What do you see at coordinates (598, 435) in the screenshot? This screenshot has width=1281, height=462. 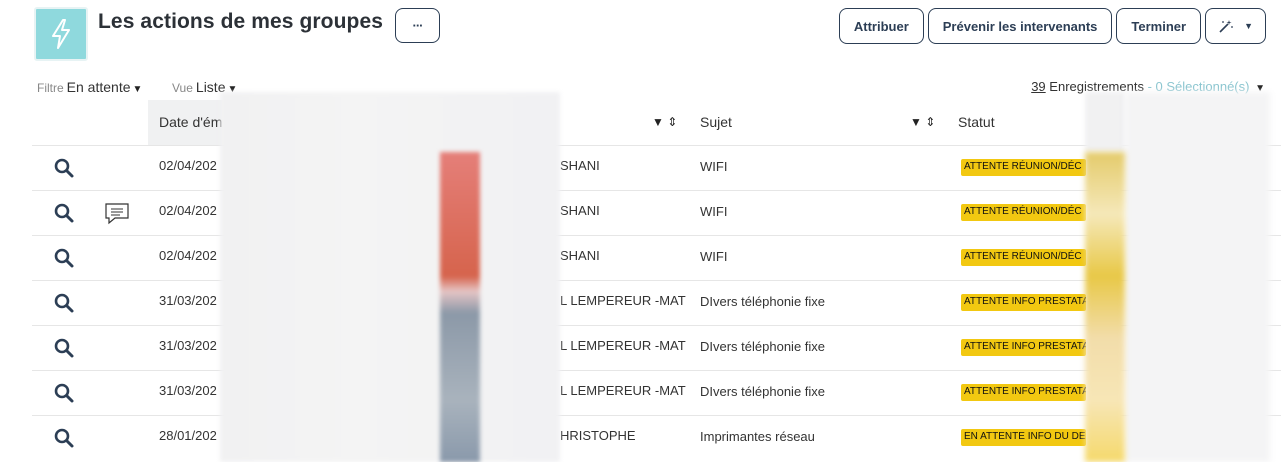 I see `row-person: HRISTOPHE` at bounding box center [598, 435].